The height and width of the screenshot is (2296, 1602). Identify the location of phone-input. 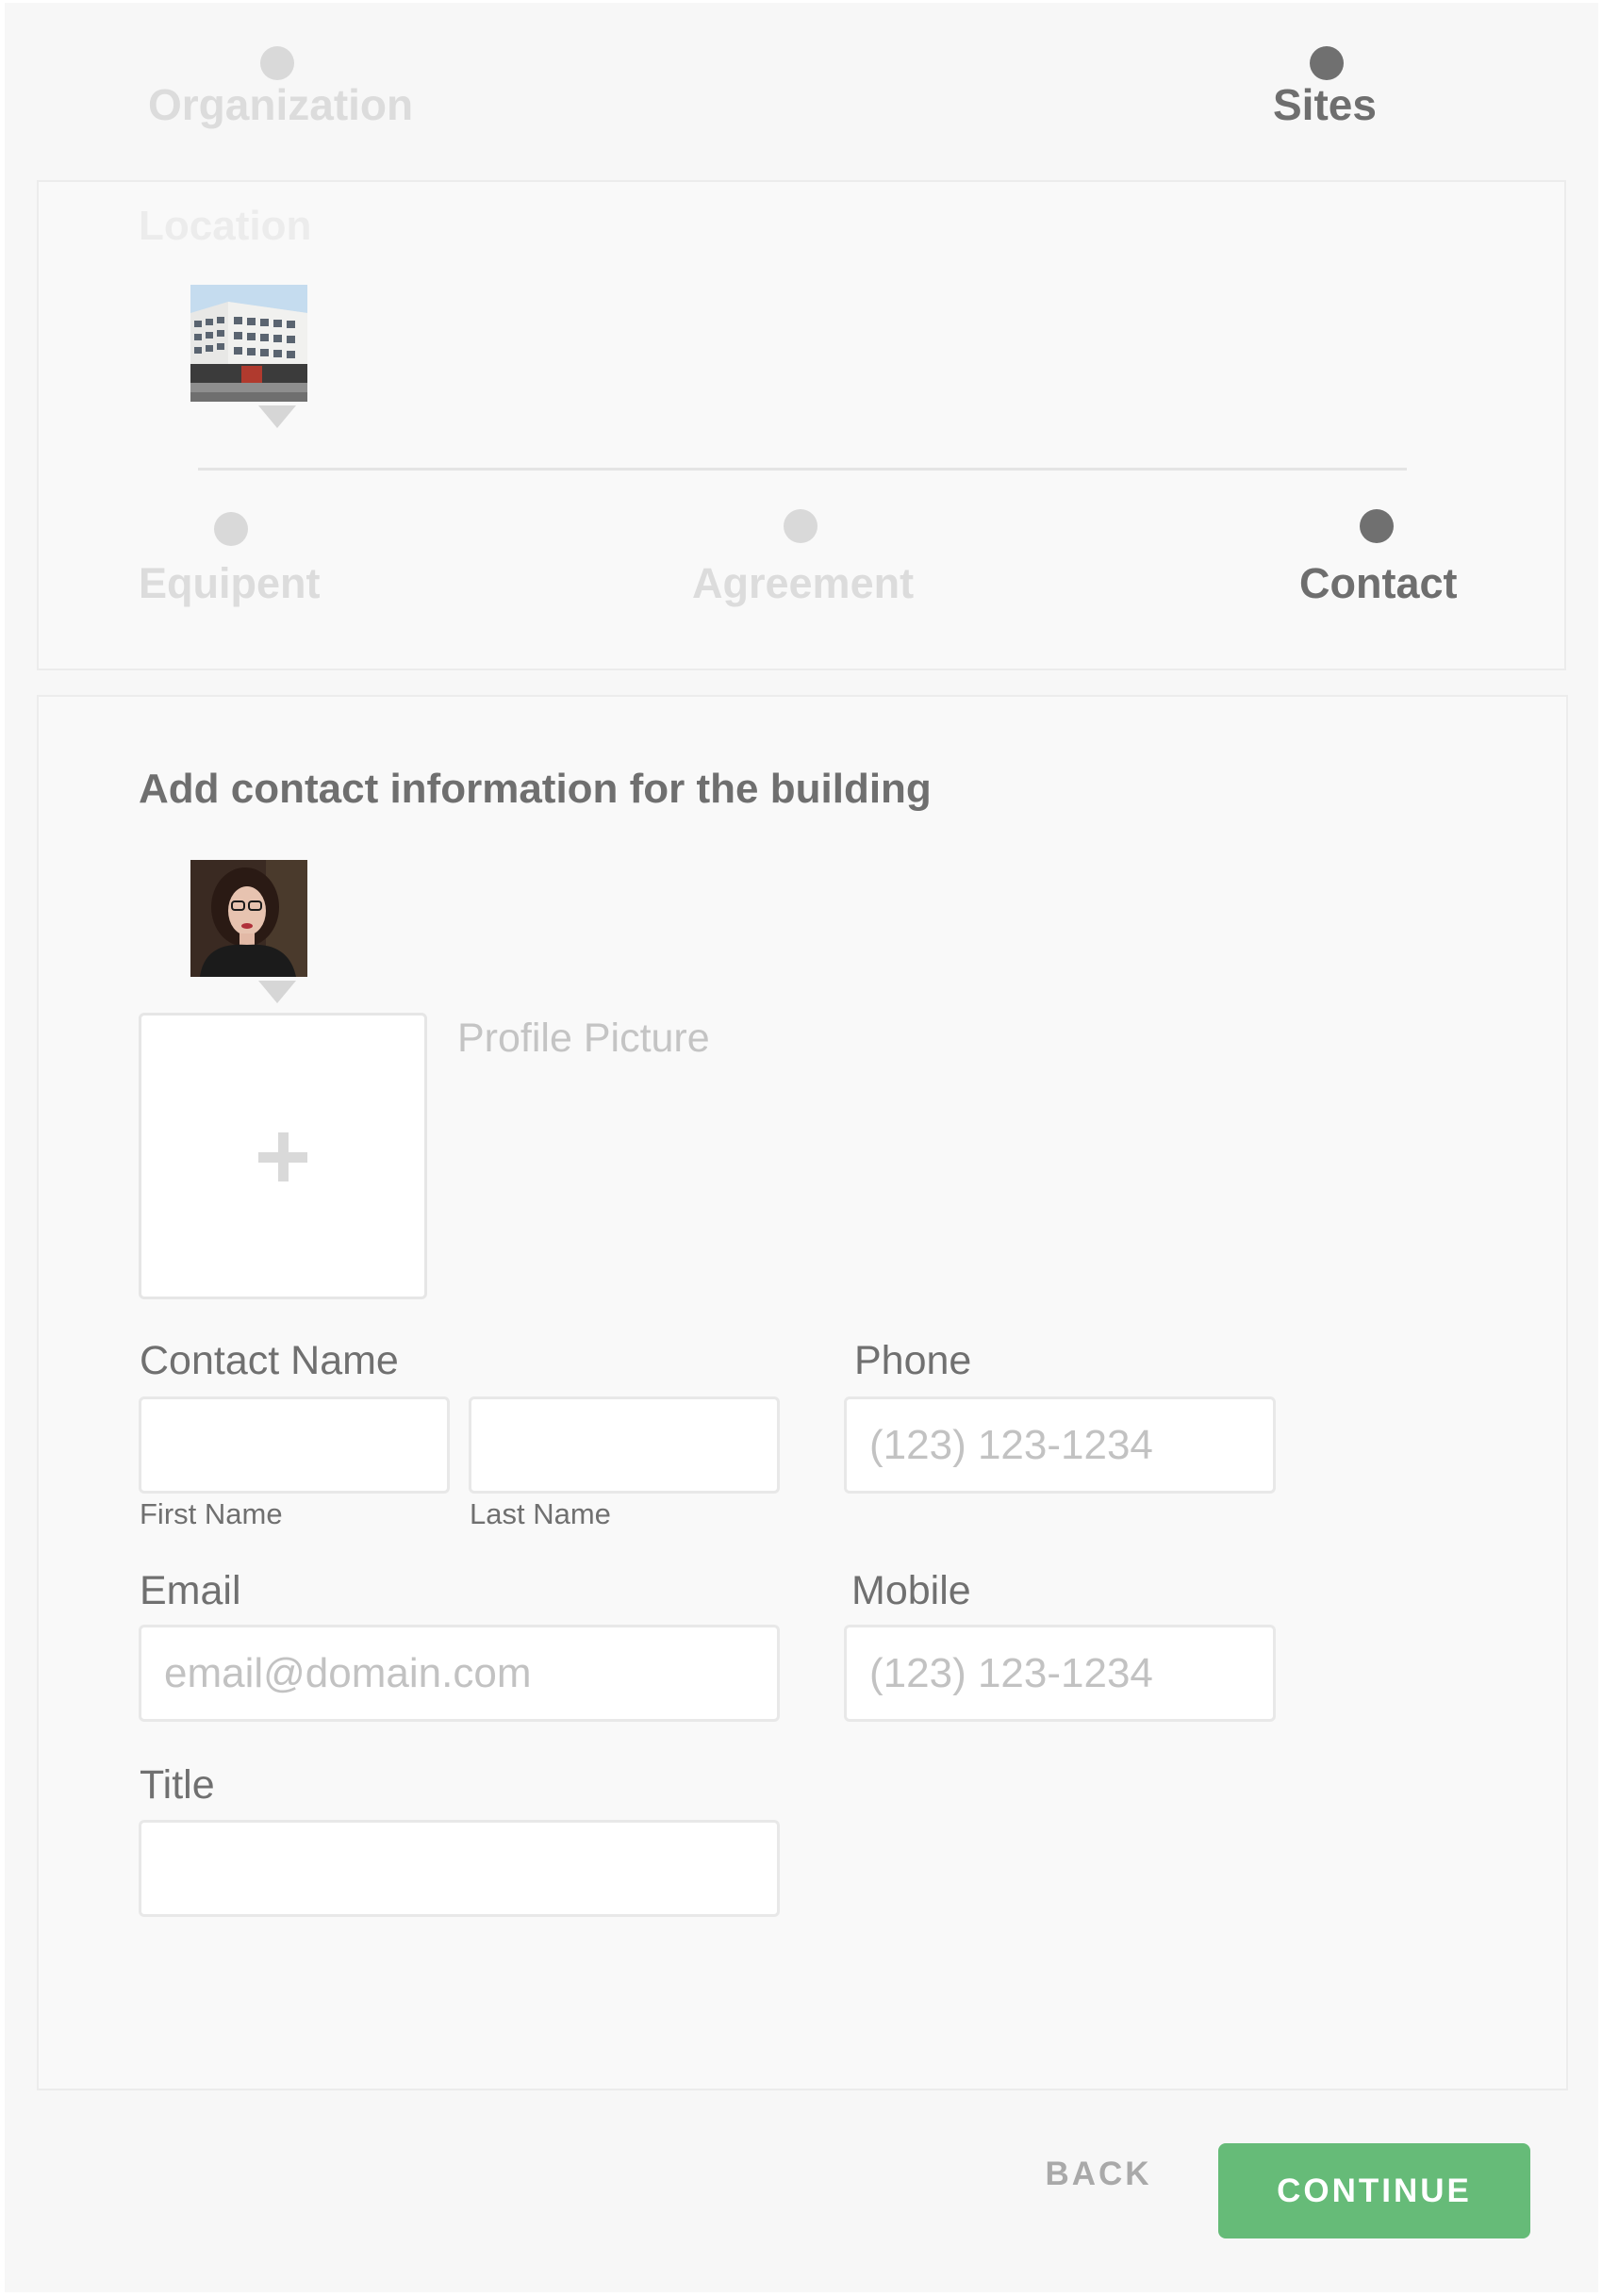
(1060, 1445).